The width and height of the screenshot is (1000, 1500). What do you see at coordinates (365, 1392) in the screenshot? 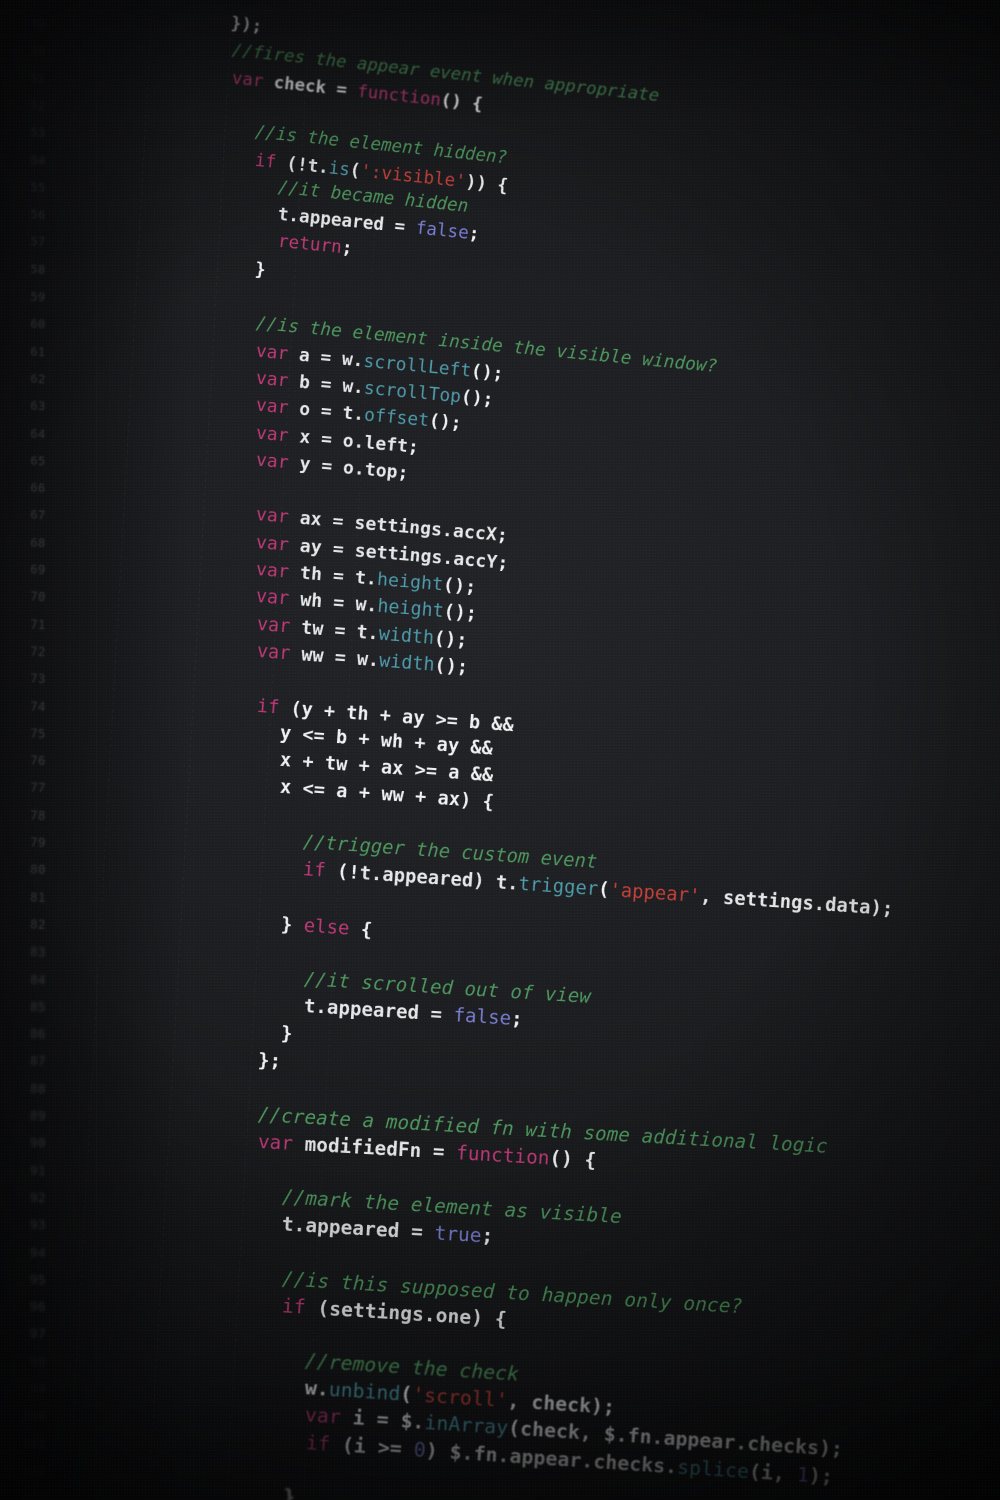
I see `code-token: unbind` at bounding box center [365, 1392].